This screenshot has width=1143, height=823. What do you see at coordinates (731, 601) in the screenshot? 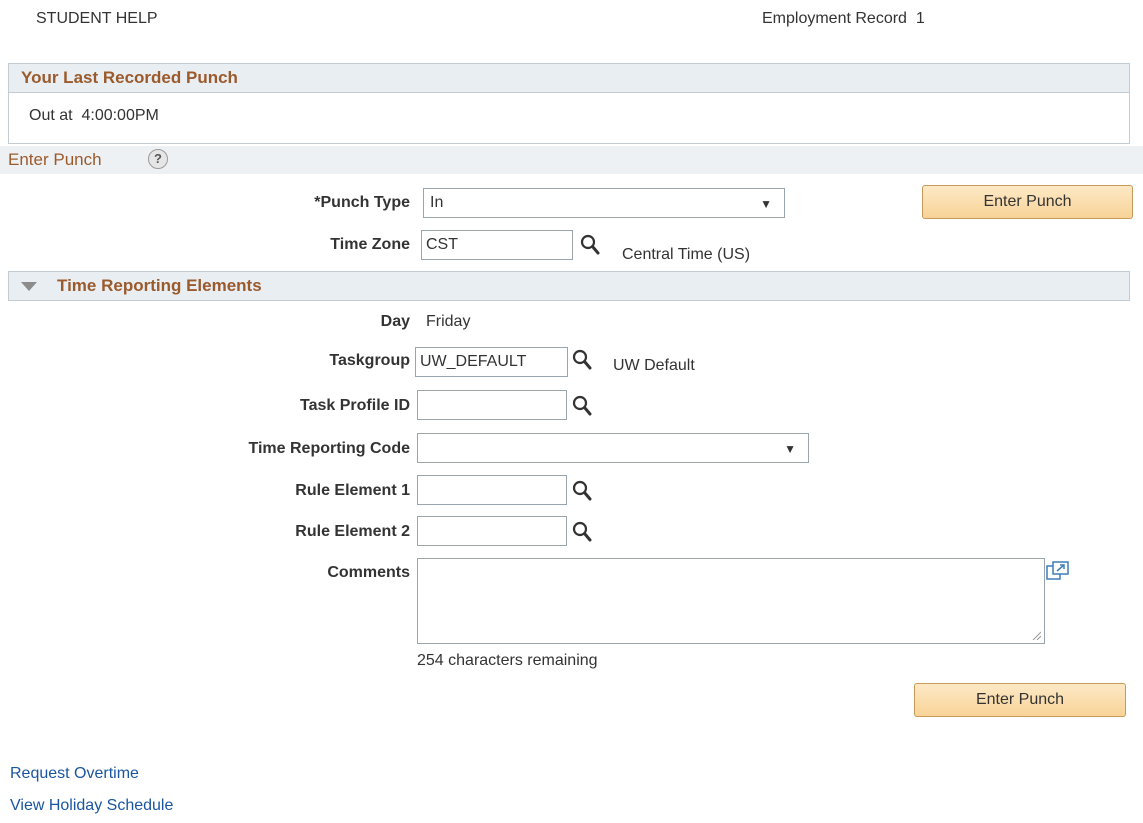
I see `comments-textarea` at bounding box center [731, 601].